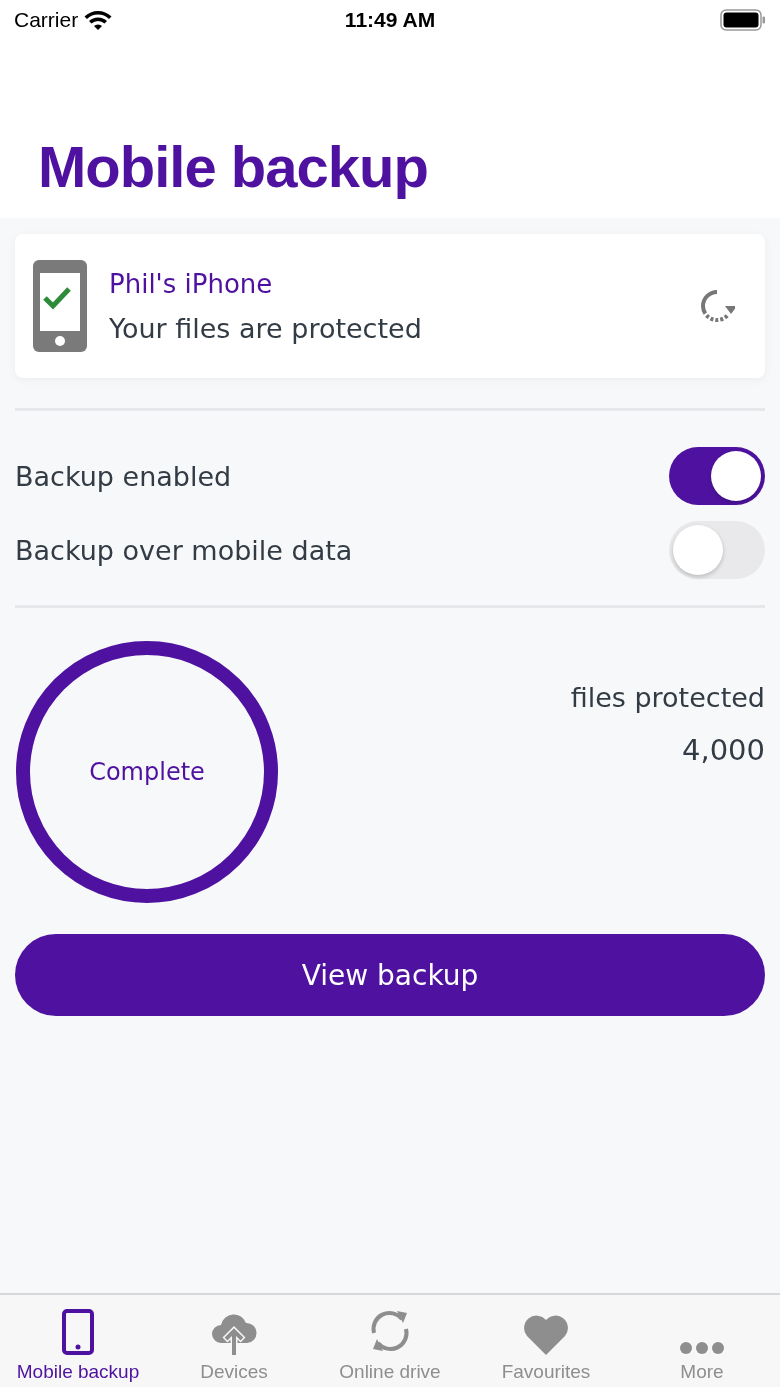  Describe the element at coordinates (266, 328) in the screenshot. I see `device-status: Your files are protected` at that location.